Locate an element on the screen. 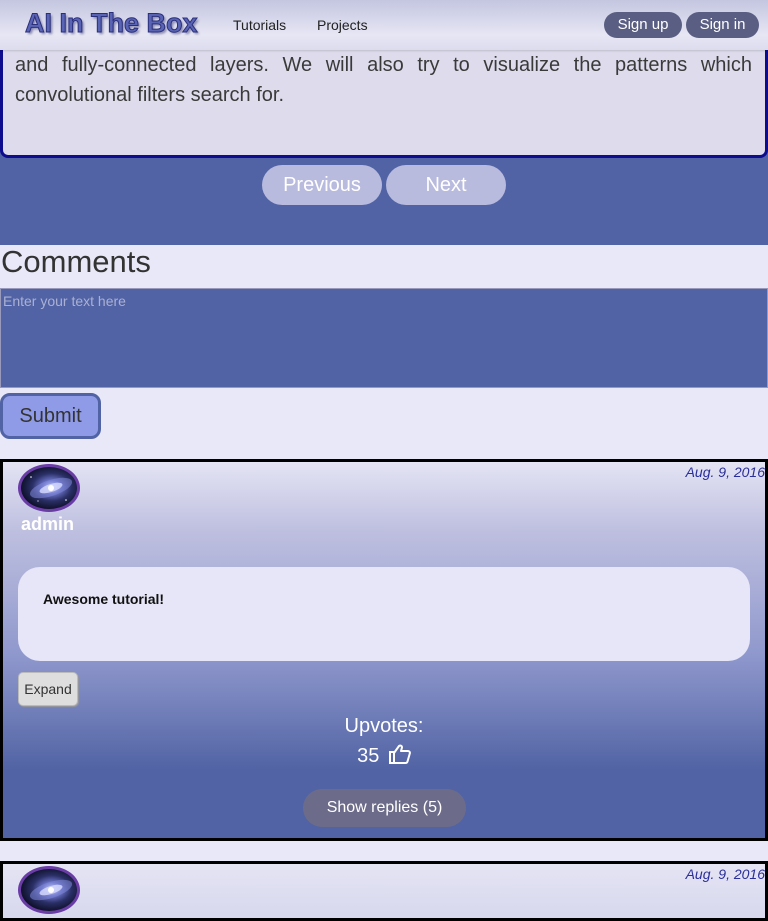 The height and width of the screenshot is (921, 768). brand-logo: AI In The Box is located at coordinates (112, 23).